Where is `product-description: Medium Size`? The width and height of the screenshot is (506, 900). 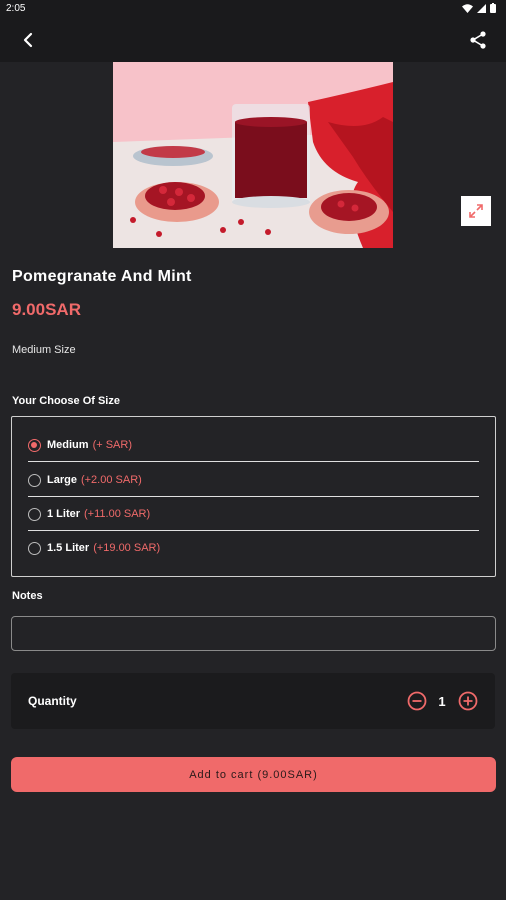
product-description: Medium Size is located at coordinates (44, 350).